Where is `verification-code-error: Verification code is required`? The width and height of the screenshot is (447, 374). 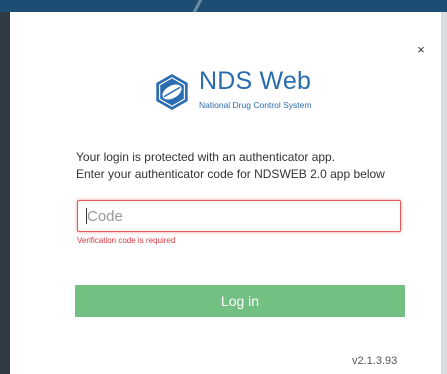
verification-code-error: Verification code is required is located at coordinates (126, 240).